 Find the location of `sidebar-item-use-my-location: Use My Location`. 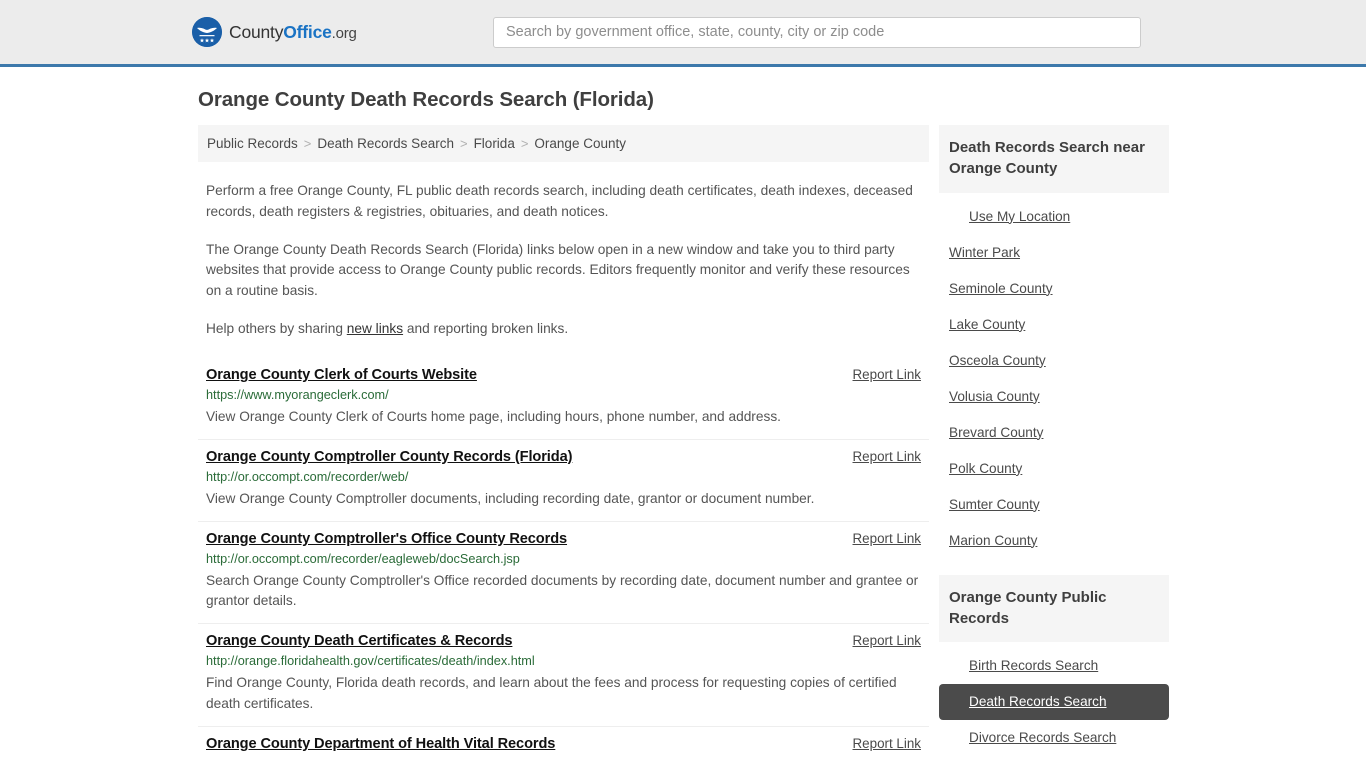

sidebar-item-use-my-location: Use My Location is located at coordinates (1054, 217).